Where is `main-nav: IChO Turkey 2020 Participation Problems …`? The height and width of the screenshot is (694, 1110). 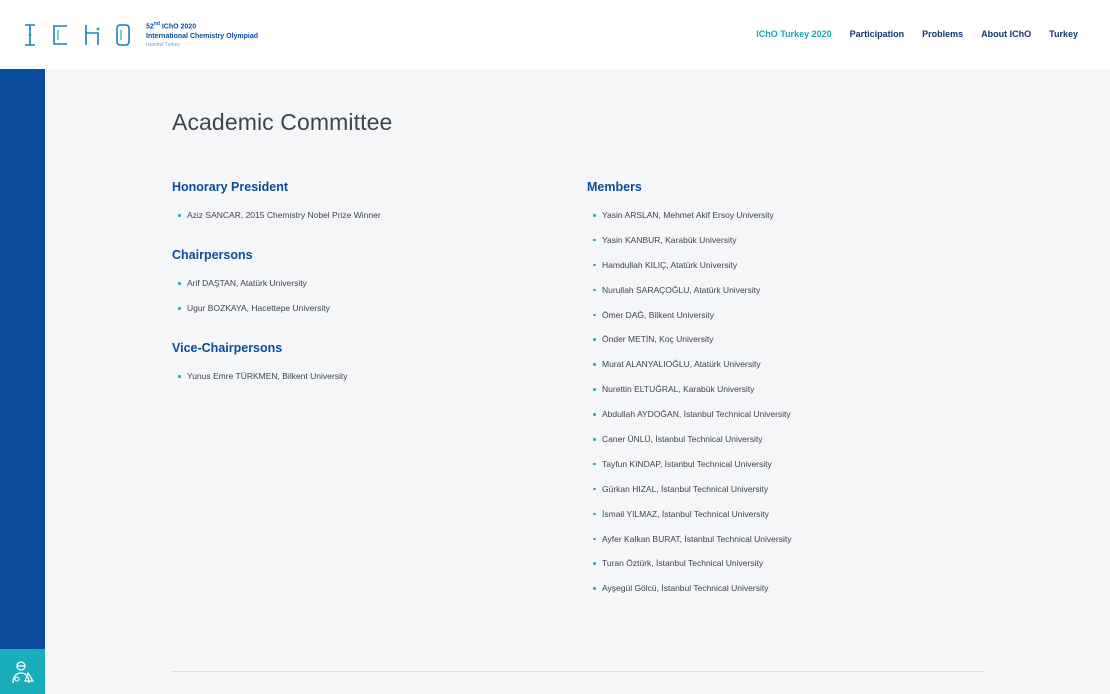 main-nav: IChO Turkey 2020 Participation Problems … is located at coordinates (917, 34).